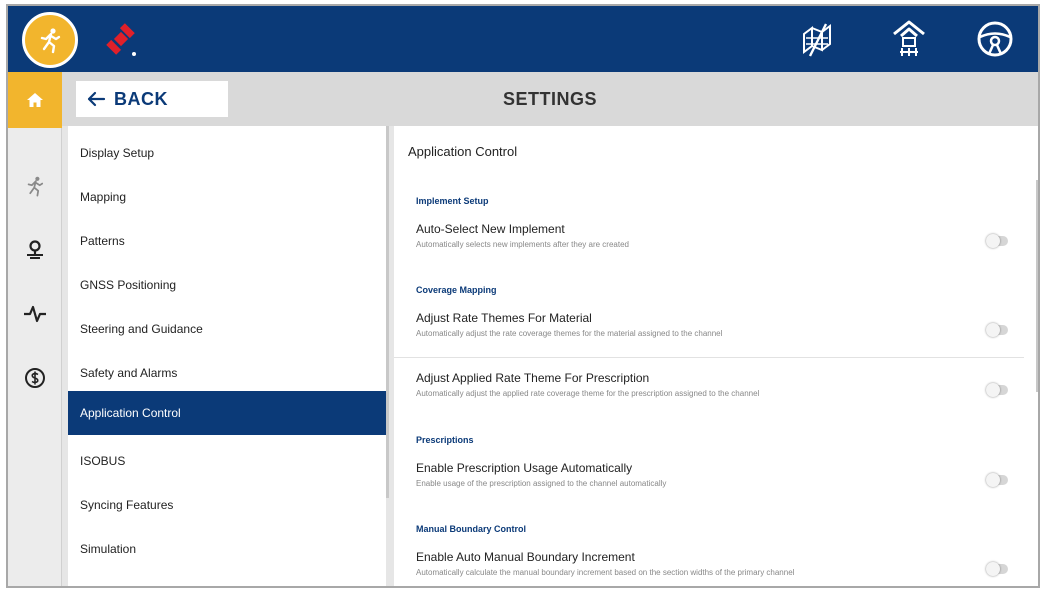 The image size is (1046, 592). What do you see at coordinates (227, 578) in the screenshot?
I see `menu-item-logging: Logging` at bounding box center [227, 578].